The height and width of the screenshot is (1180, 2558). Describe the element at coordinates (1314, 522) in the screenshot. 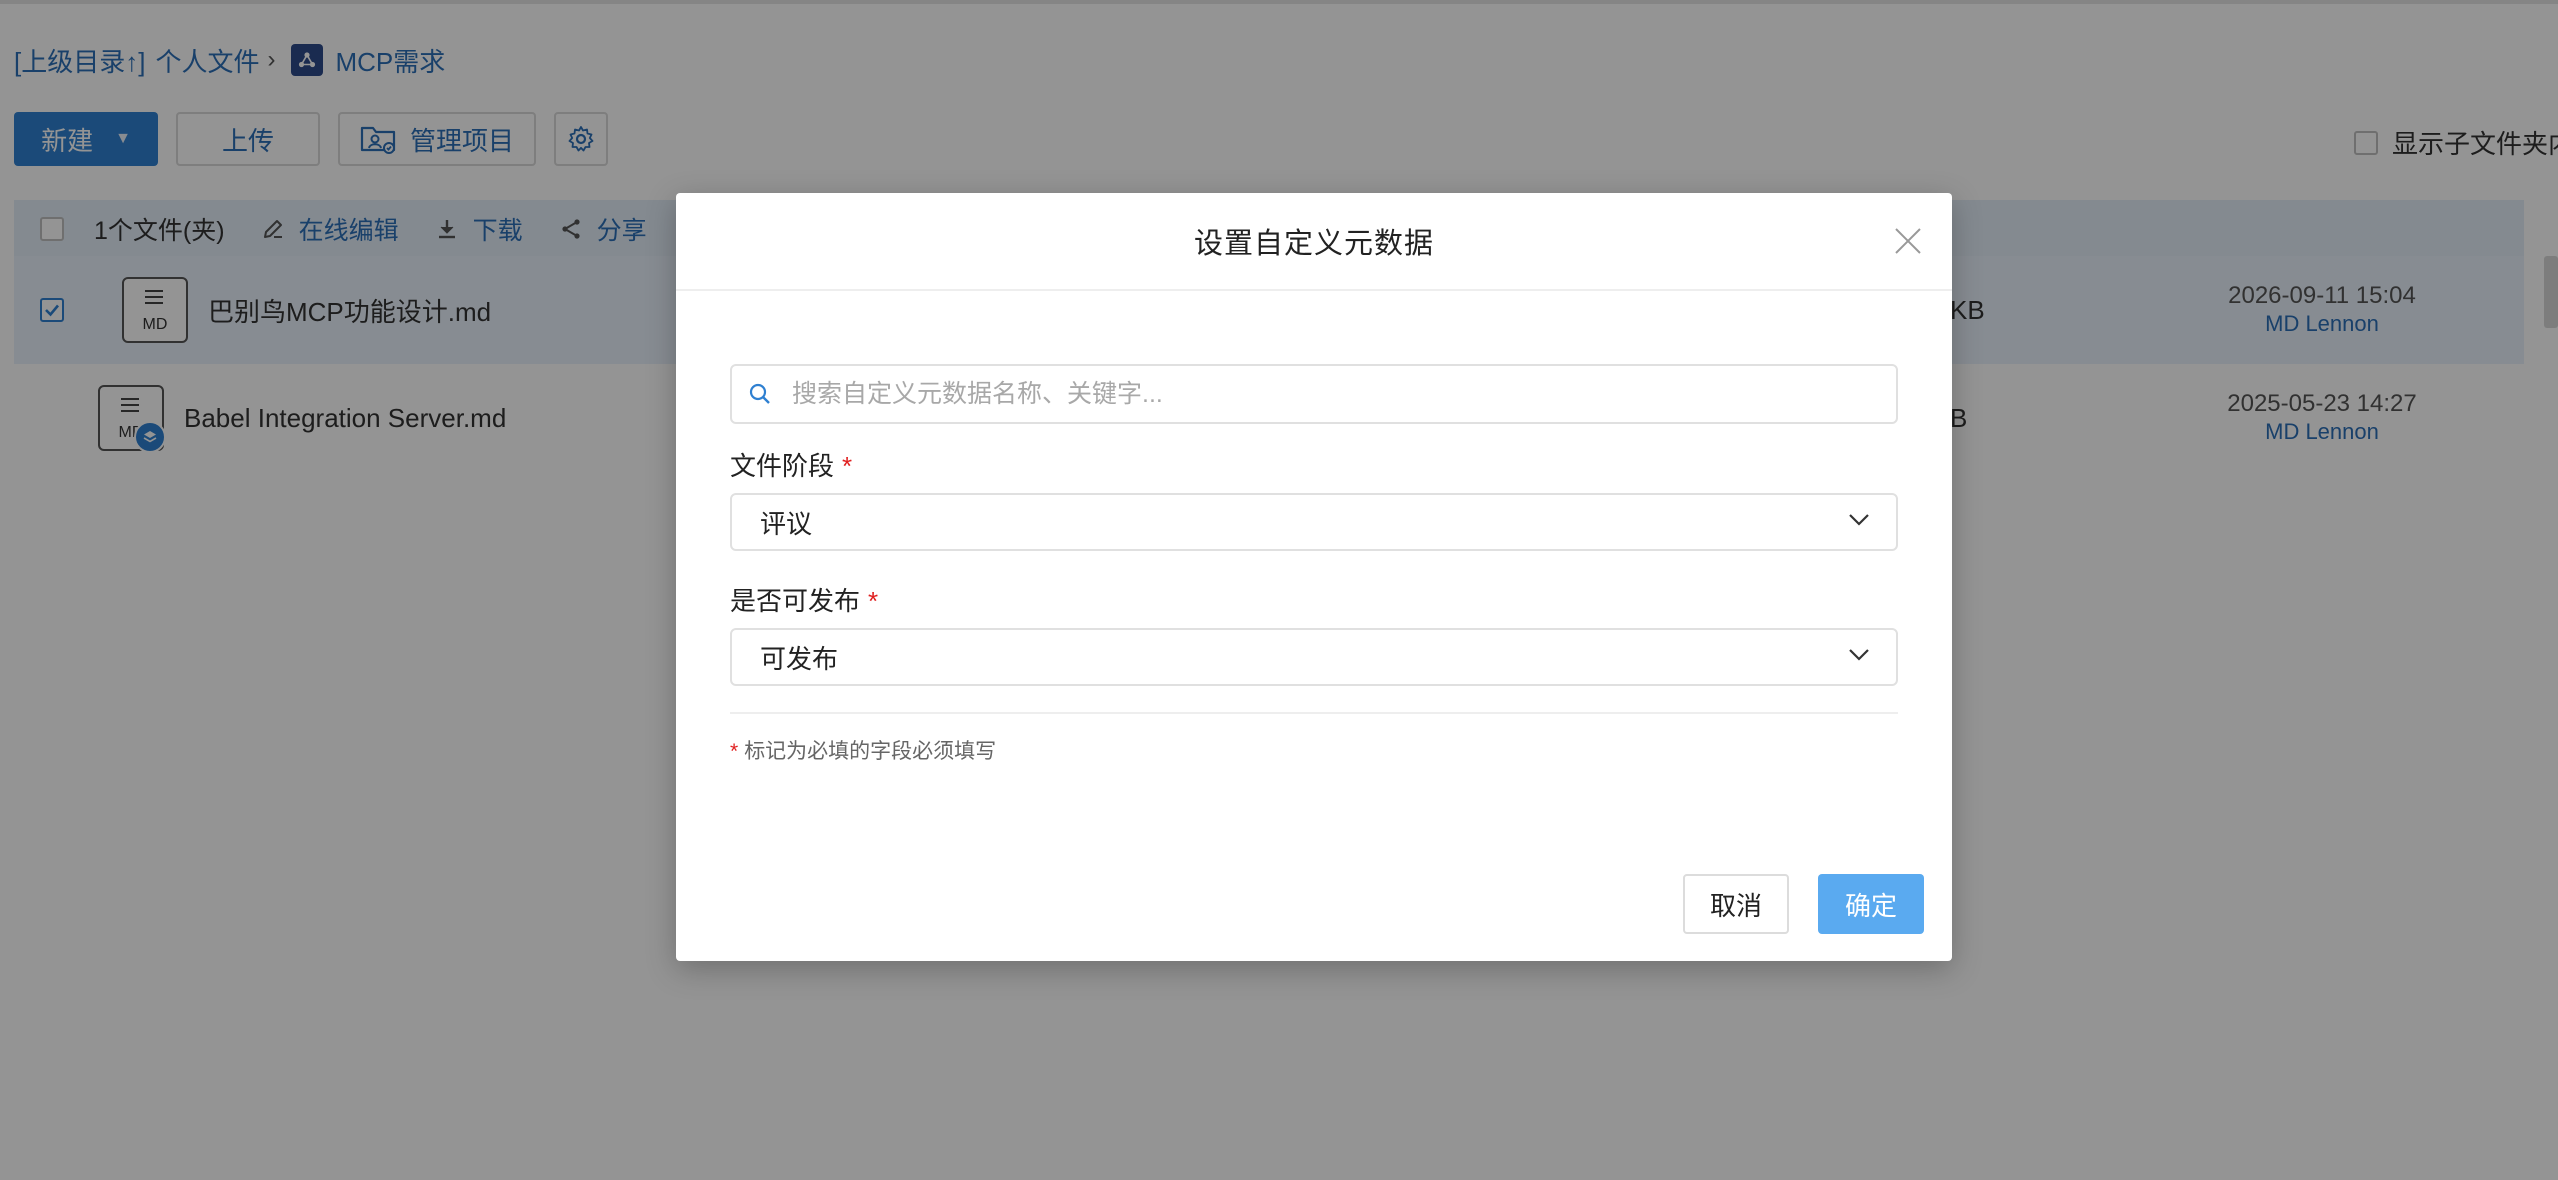

I see `file-stage-select: 评议` at that location.